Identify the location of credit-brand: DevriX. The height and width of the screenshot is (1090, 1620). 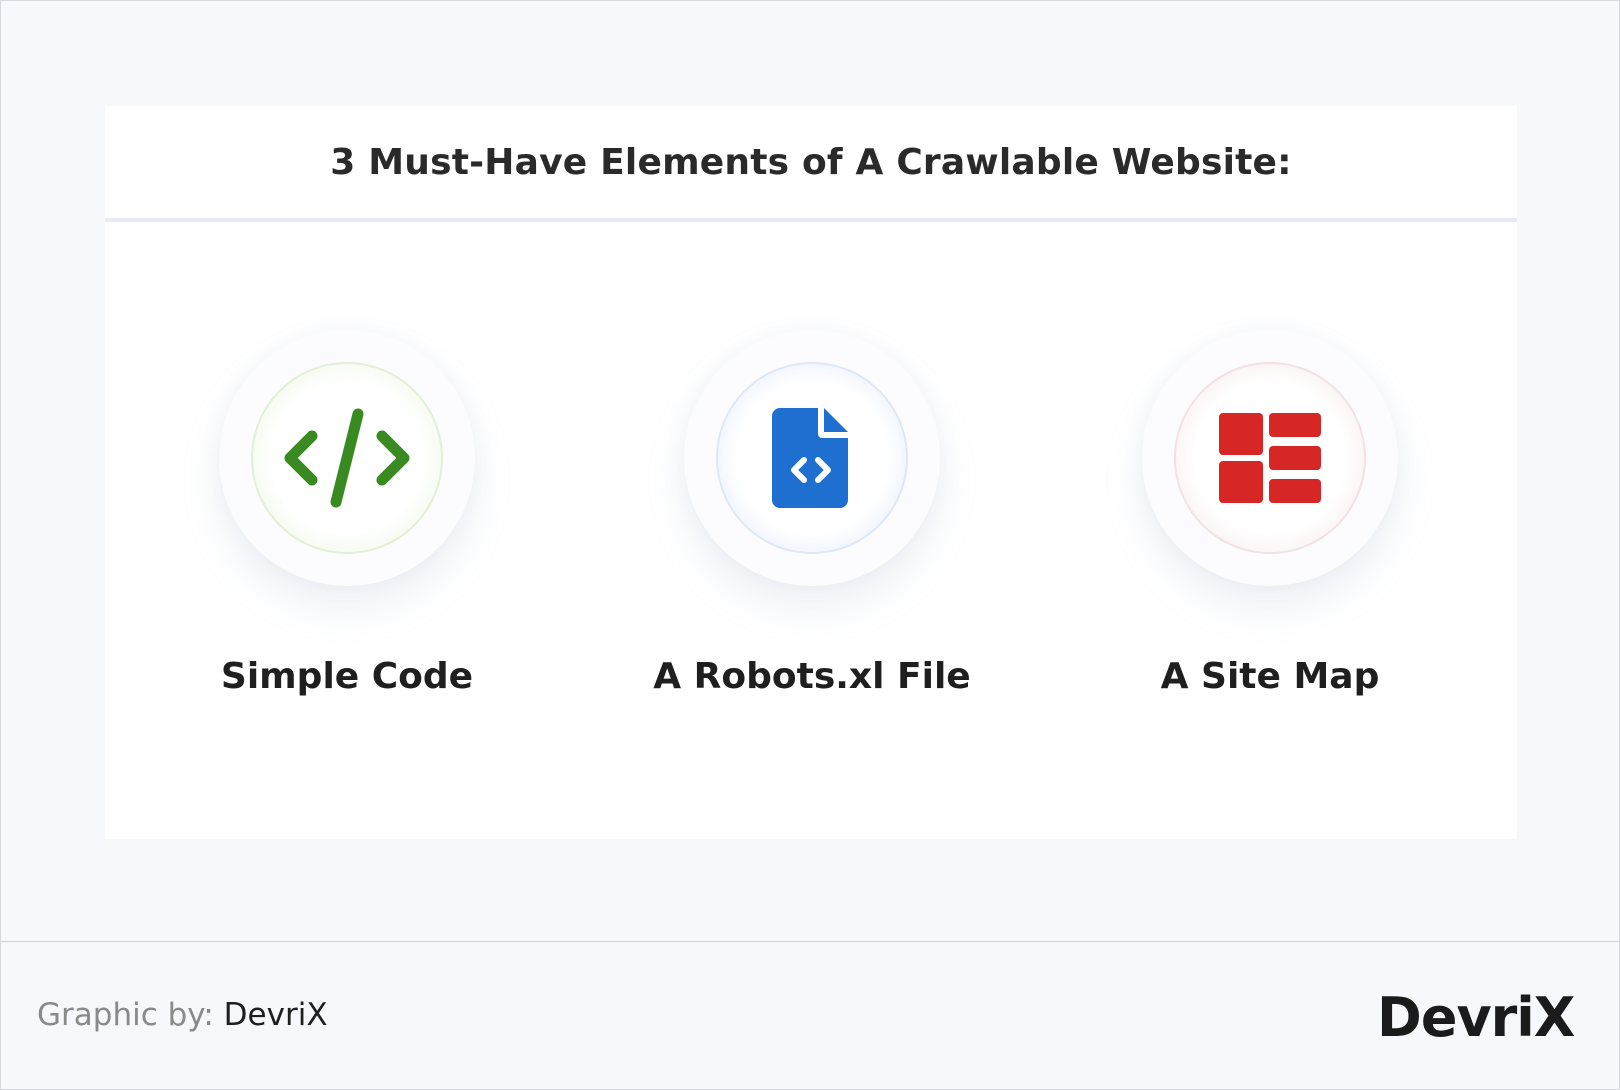
(275, 1015).